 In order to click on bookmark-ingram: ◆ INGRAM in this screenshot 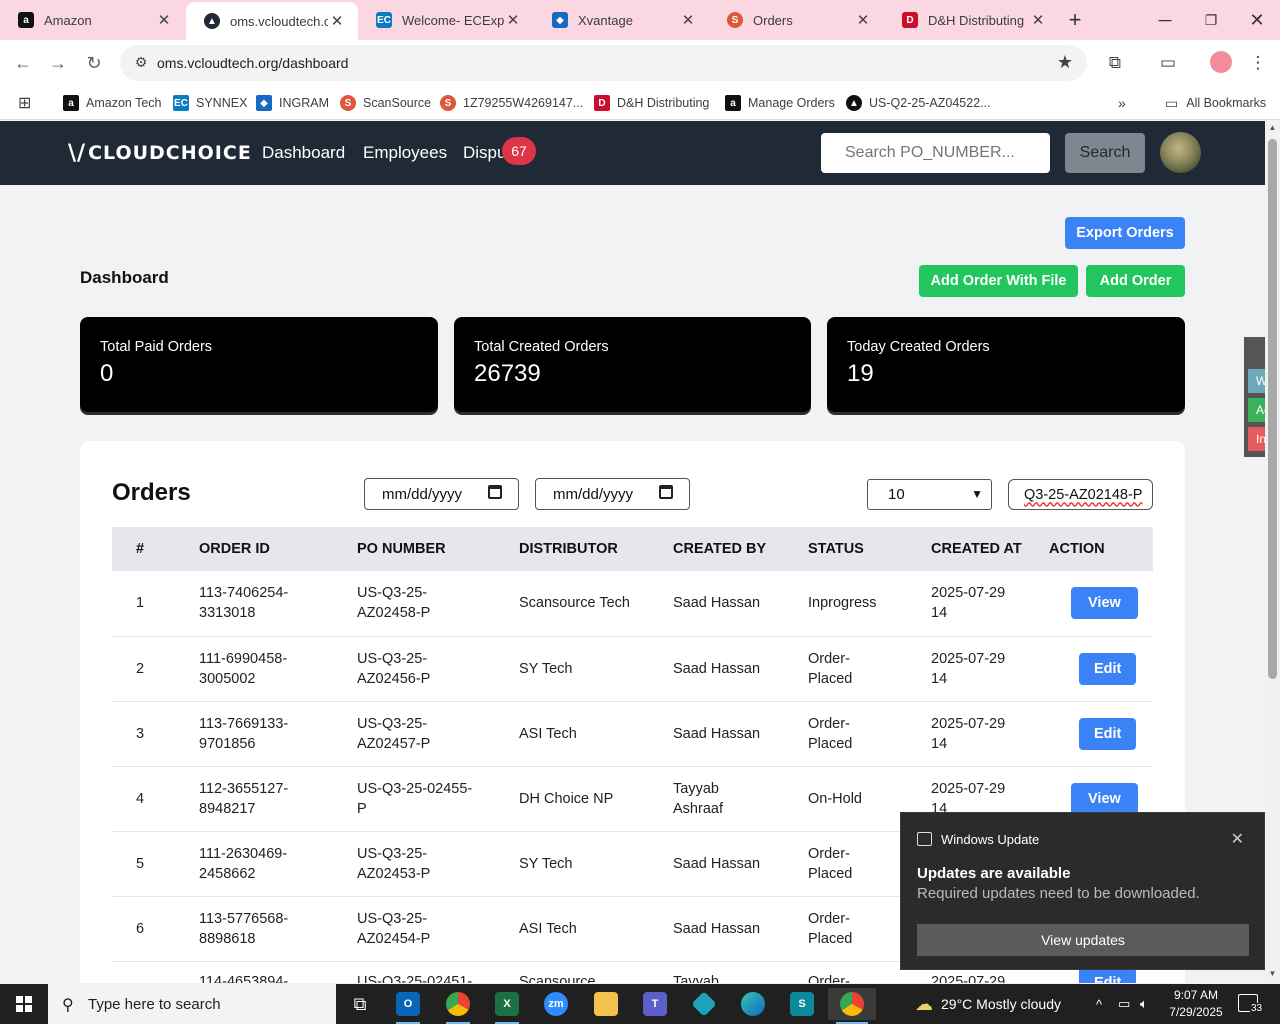, I will do `click(292, 103)`.